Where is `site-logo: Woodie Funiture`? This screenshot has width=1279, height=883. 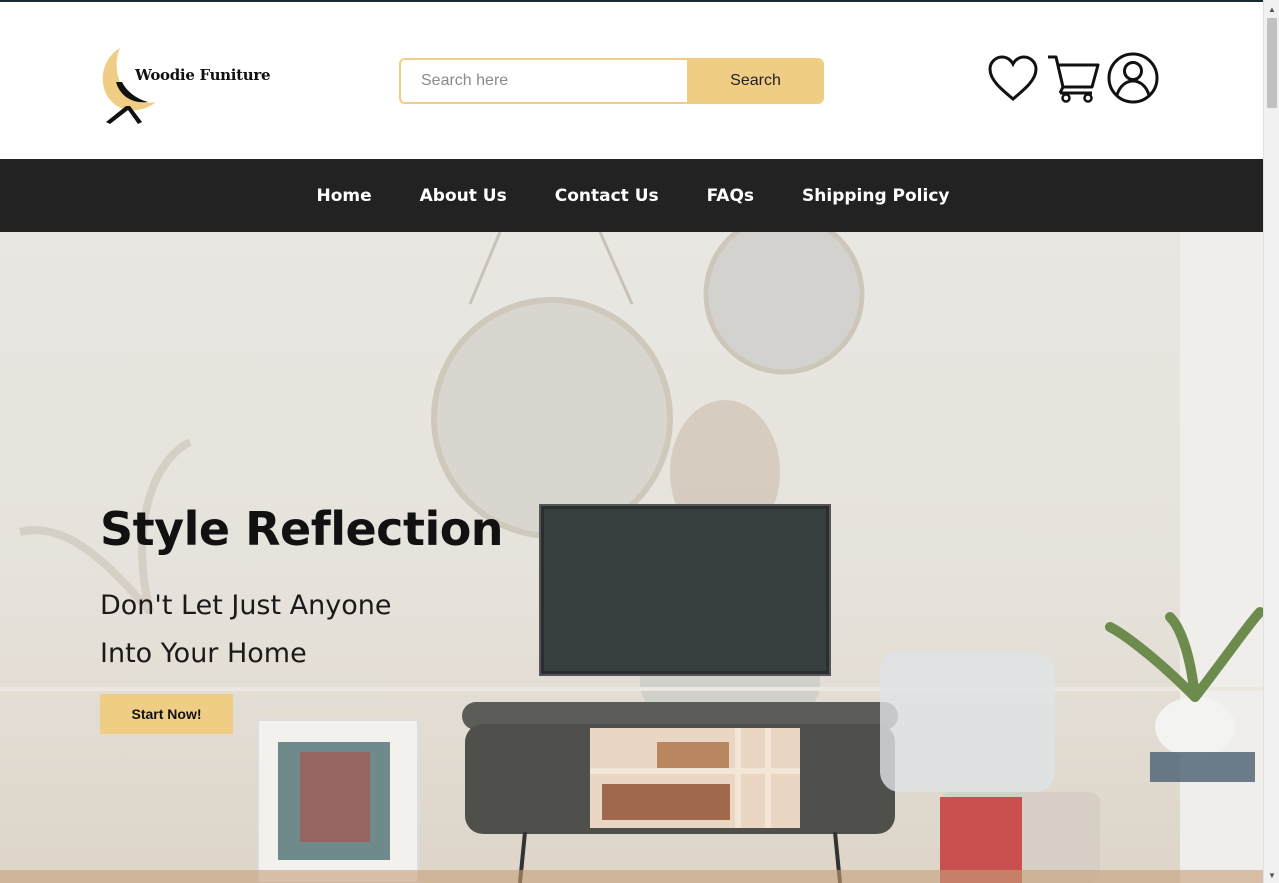 site-logo: Woodie Funiture is located at coordinates (184, 86).